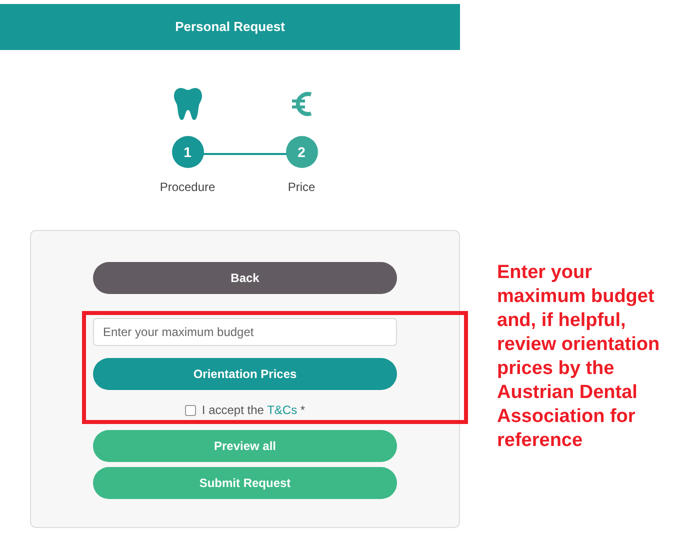 The height and width of the screenshot is (536, 700). I want to click on euro-icon, so click(301, 104).